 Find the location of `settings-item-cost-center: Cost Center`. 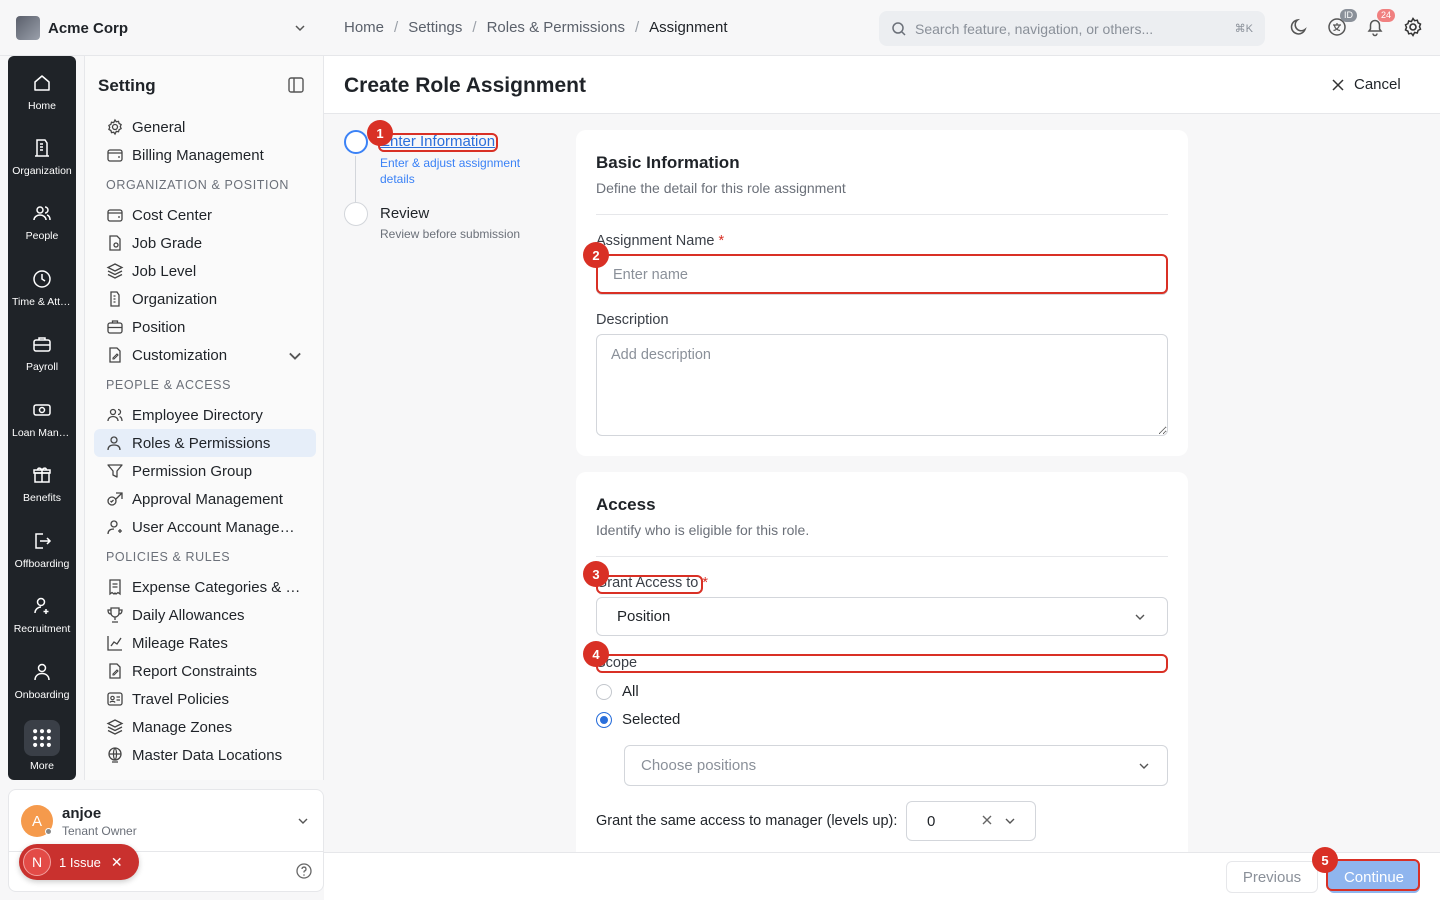

settings-item-cost-center: Cost Center is located at coordinates (205, 215).